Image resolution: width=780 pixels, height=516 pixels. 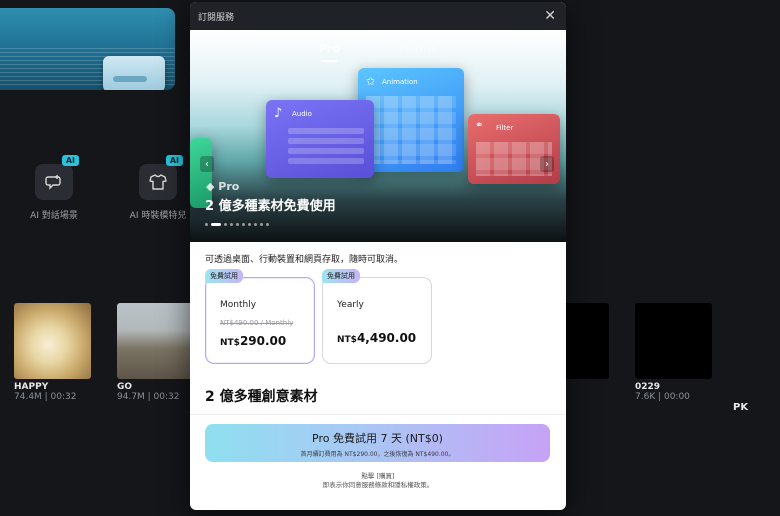 What do you see at coordinates (253, 341) in the screenshot?
I see `plan-price: NT$290.00` at bounding box center [253, 341].